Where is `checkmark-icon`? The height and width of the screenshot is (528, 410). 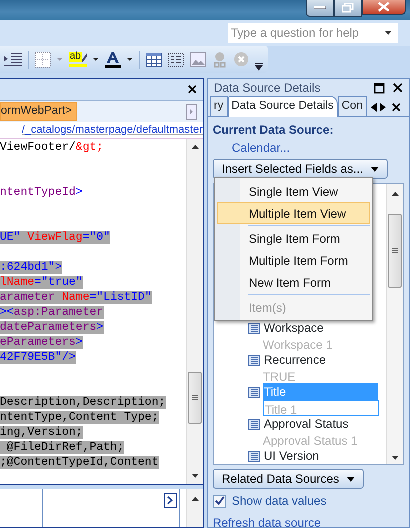 checkmark-icon is located at coordinates (219, 501).